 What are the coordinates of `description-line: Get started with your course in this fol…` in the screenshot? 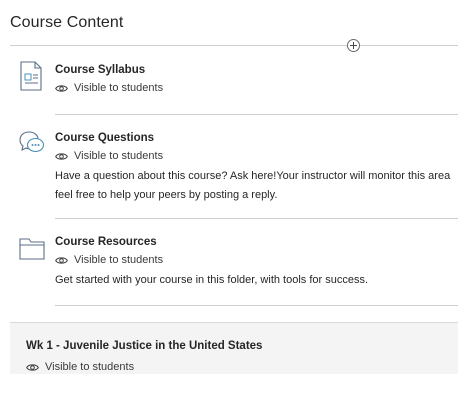 It's located at (212, 280).